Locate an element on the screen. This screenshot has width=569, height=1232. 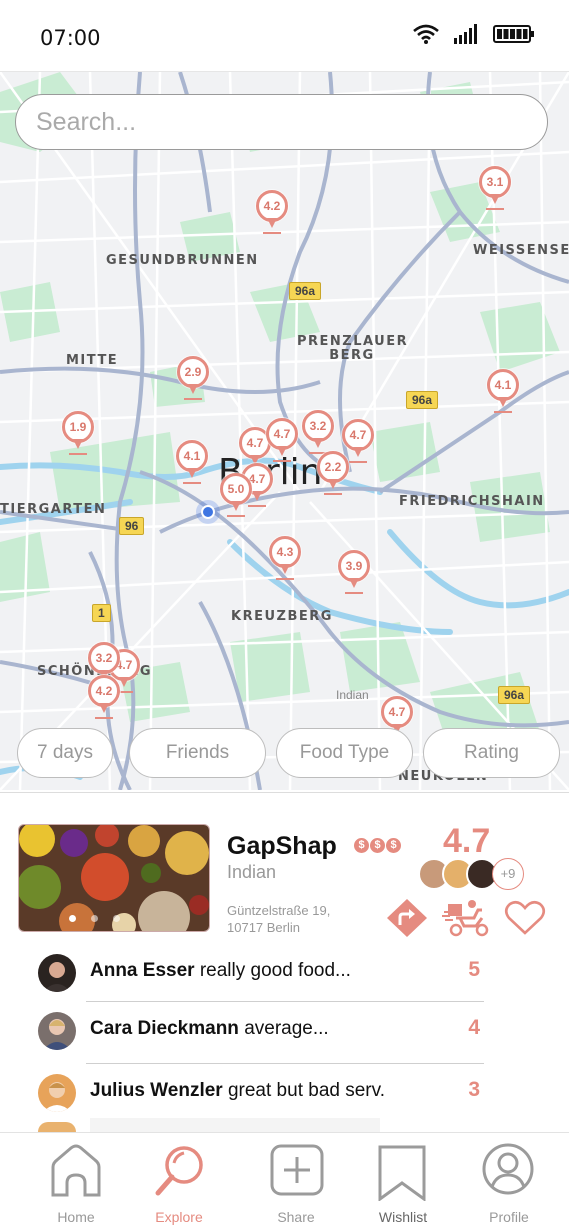
review-item: Julius Wenzler great but bad serv. 3 is located at coordinates (261, 1094).